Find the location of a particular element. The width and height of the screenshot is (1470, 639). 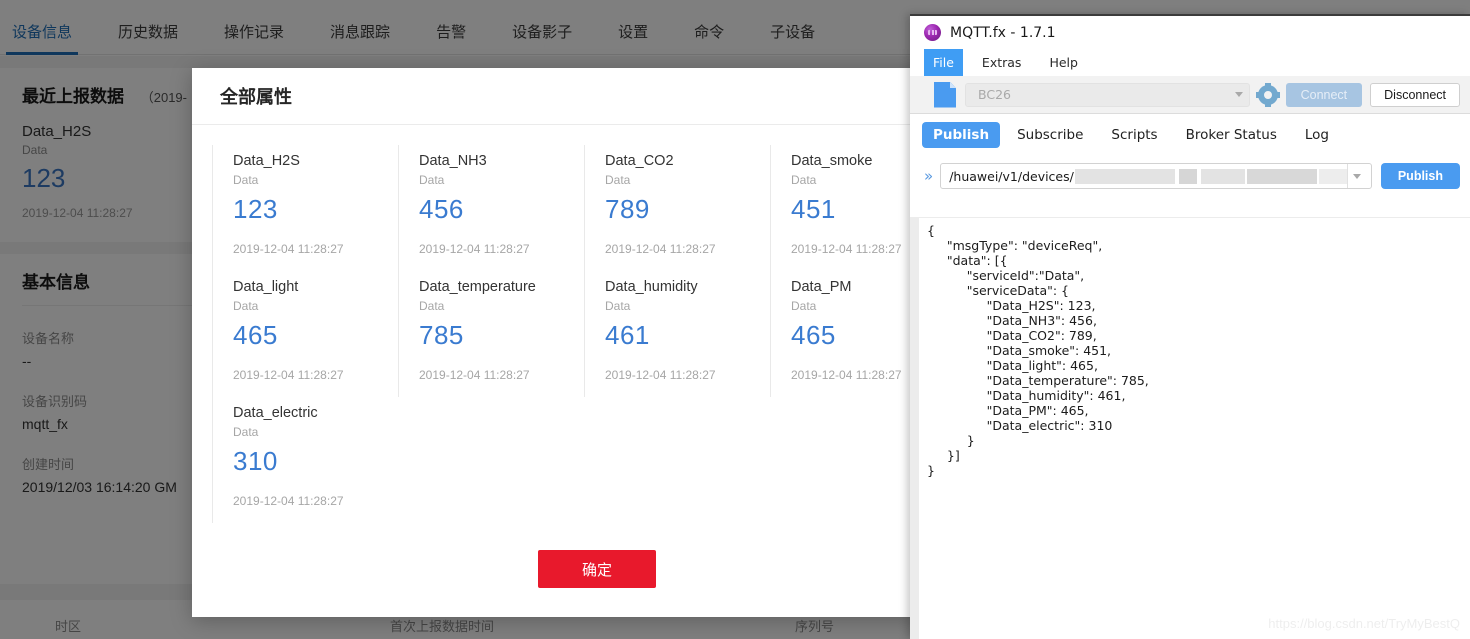

mqttfx-menubar: File Extras Help is located at coordinates (1190, 62).